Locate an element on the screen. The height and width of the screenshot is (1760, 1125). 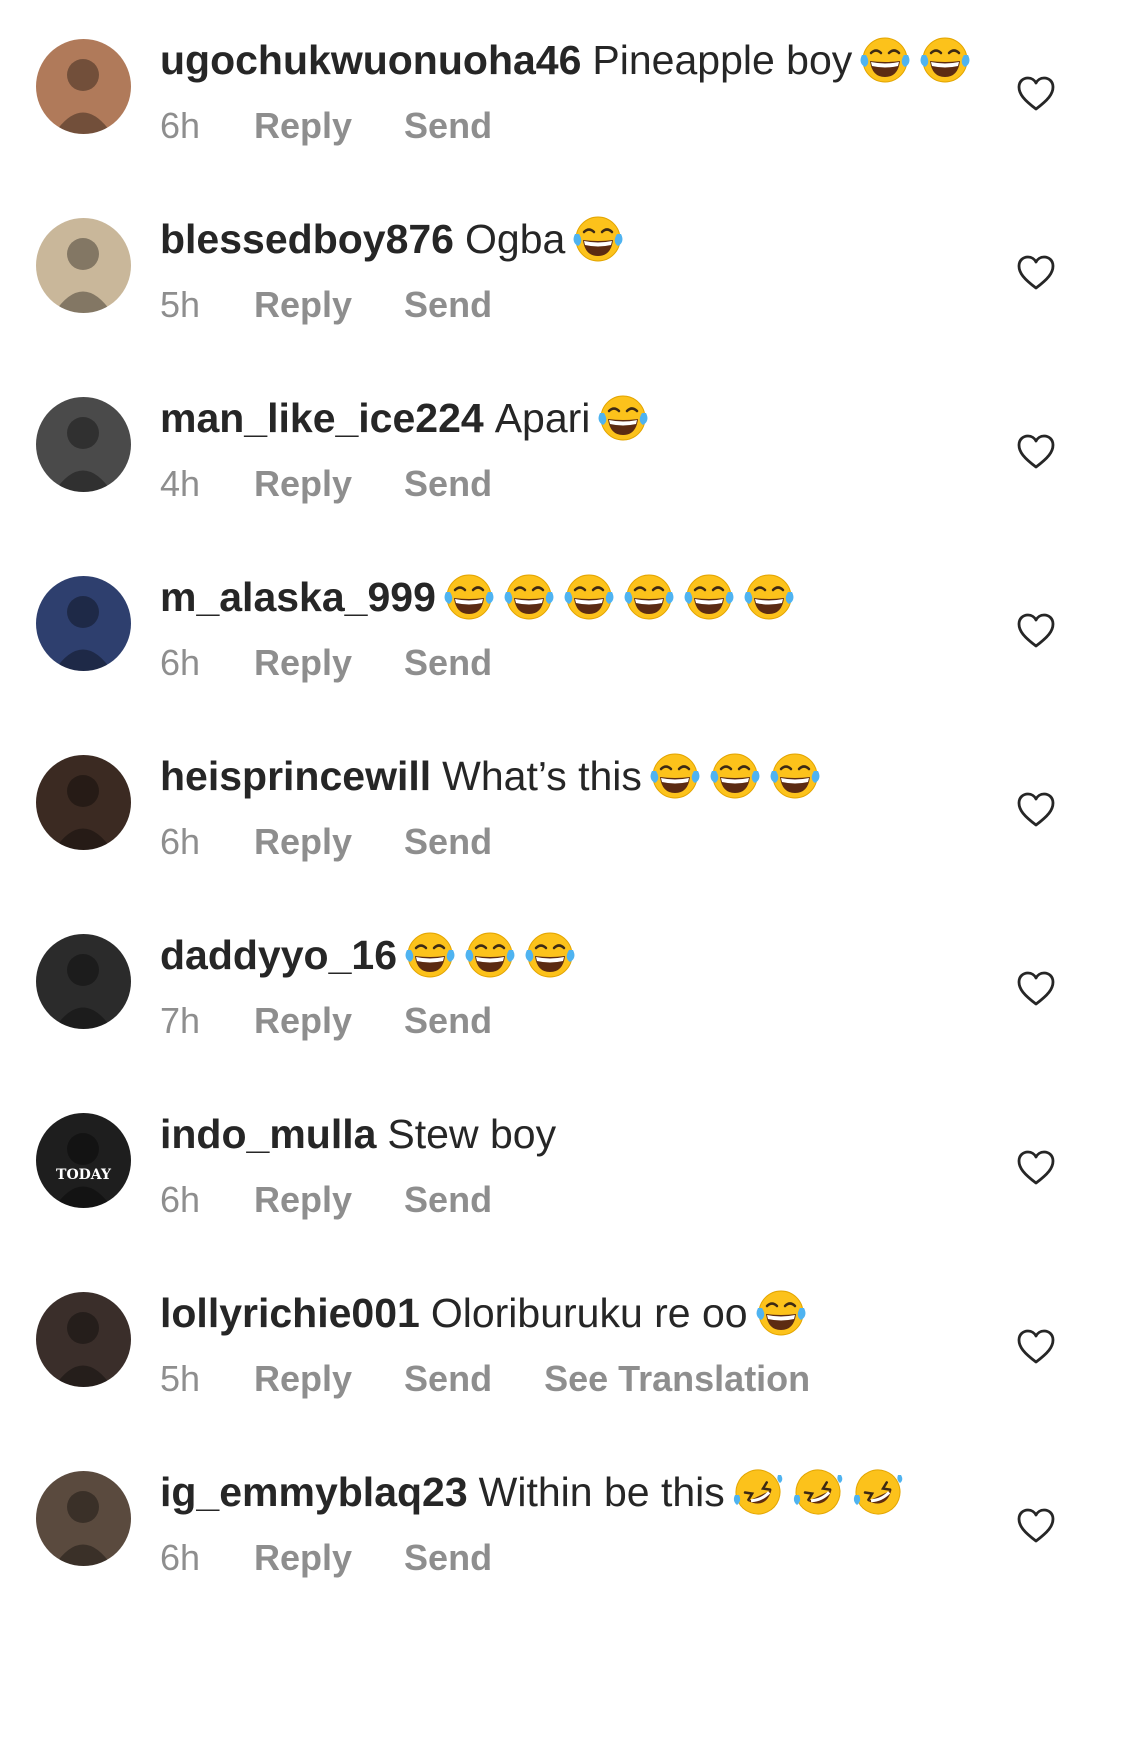
comment-text: Apari is located at coordinates (542, 418).